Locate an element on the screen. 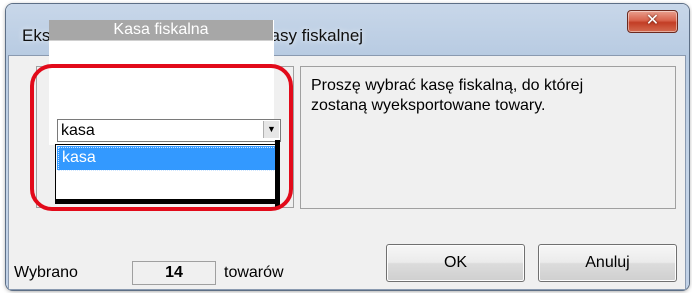 The image size is (692, 293). cancel-label: Anuluj is located at coordinates (607, 262).